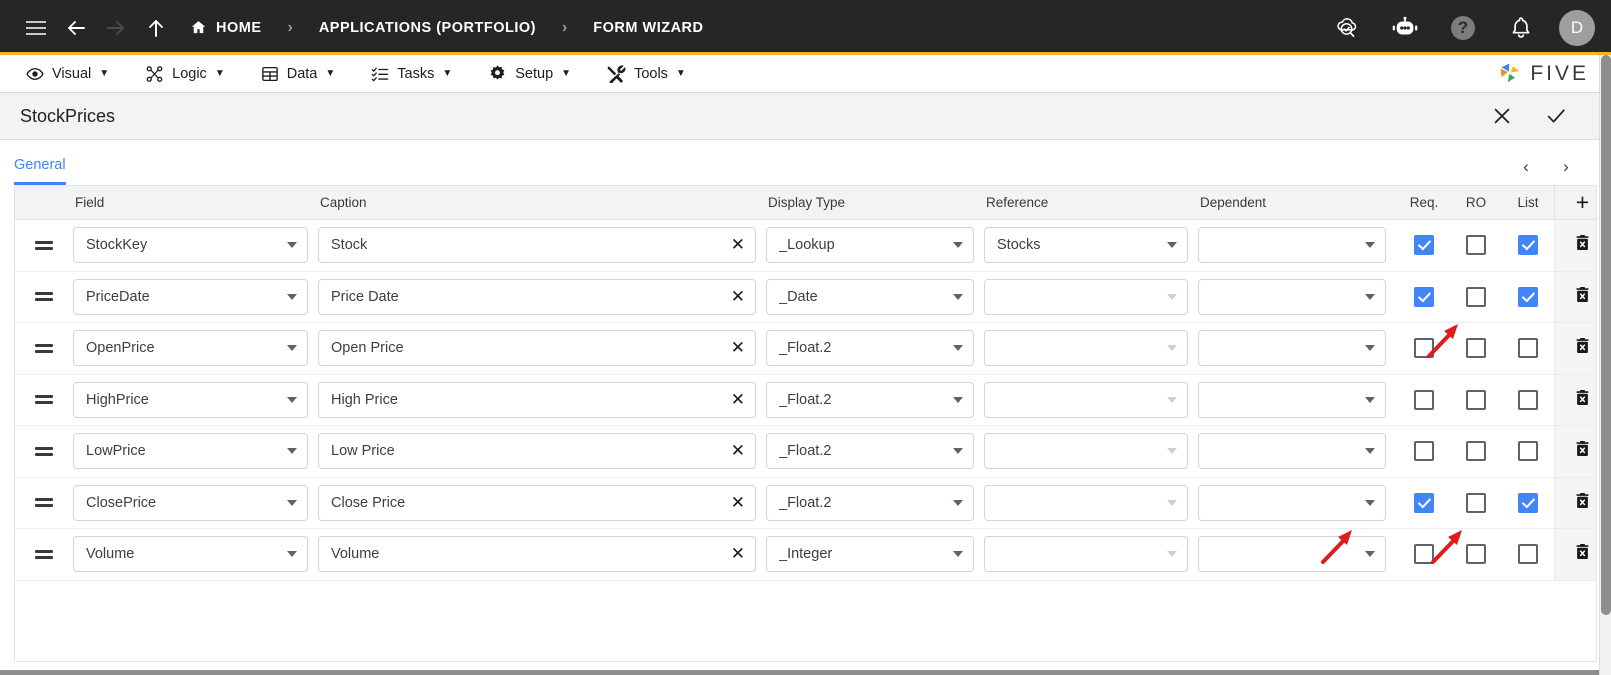 The image size is (1611, 675). Describe the element at coordinates (1577, 27) in the screenshot. I see `user-avatar: D` at that location.